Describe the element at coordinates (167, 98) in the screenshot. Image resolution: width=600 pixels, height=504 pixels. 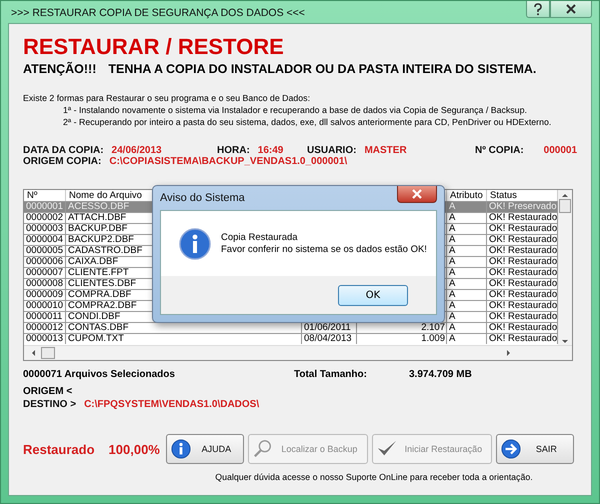
I see `intro-text: Existe 2 formas para Restaurar o seu programa e o seu Banco de Dados:` at that location.